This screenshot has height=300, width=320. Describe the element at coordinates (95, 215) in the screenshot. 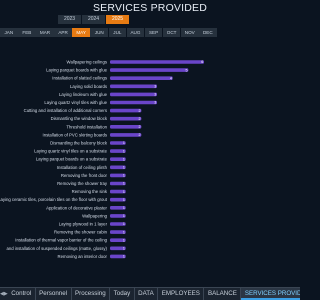

I see `bar-label: Wallpapering` at that location.